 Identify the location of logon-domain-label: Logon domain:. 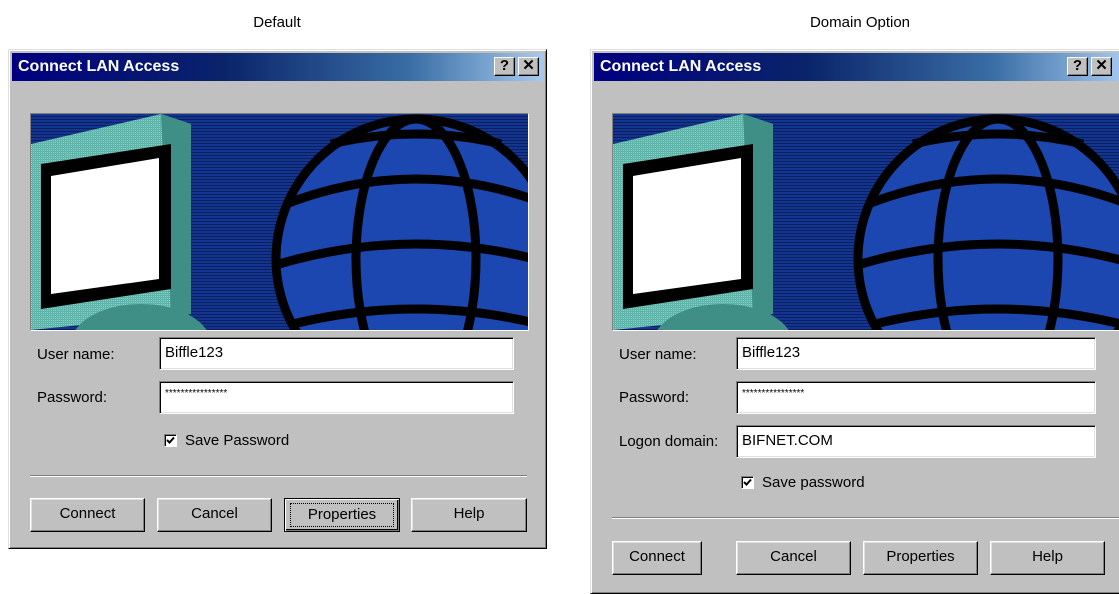
(669, 441).